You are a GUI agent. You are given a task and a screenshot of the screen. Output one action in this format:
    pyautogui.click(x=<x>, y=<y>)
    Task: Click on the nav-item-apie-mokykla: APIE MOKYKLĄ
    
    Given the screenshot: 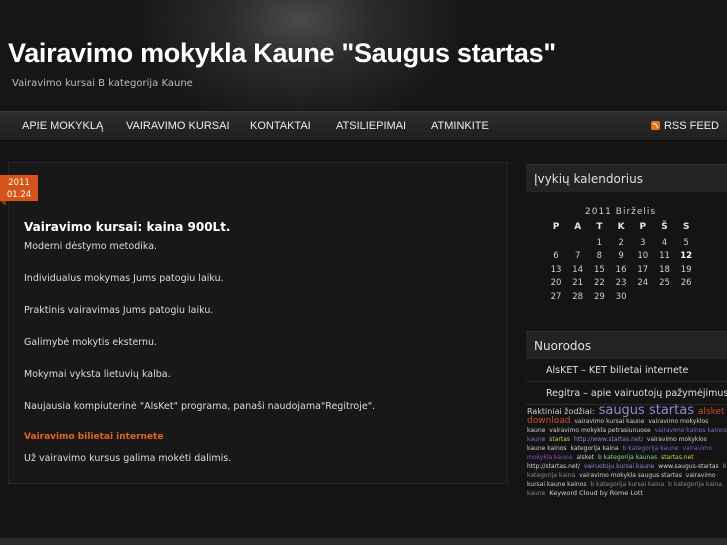 What is the action you would take?
    pyautogui.click(x=62, y=126)
    